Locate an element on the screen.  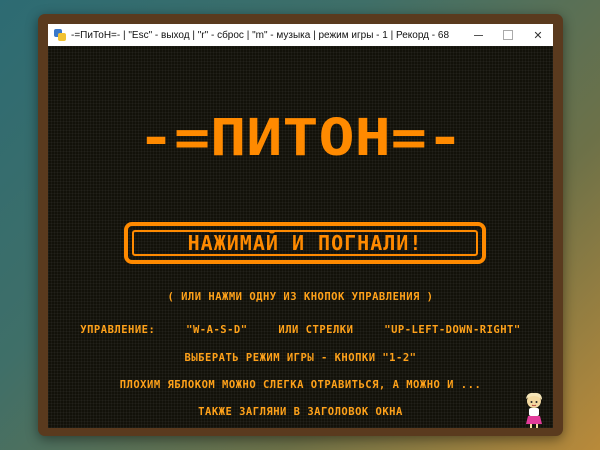
python-icon is located at coordinates (60, 35).